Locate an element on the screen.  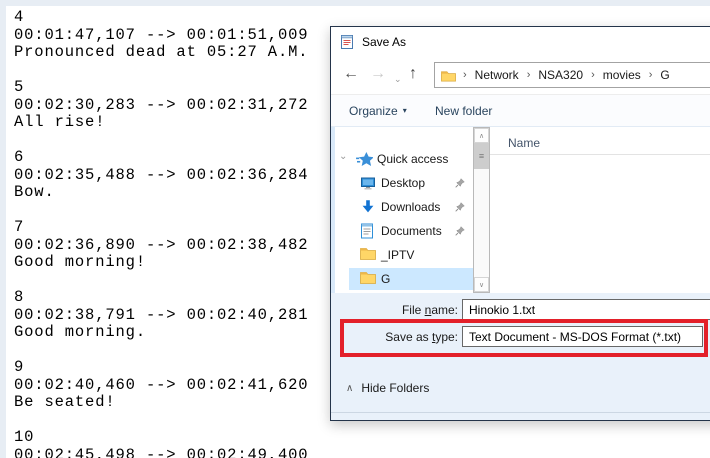
recent-locations-chevron-icon: ⌄ is located at coordinates (398, 79).